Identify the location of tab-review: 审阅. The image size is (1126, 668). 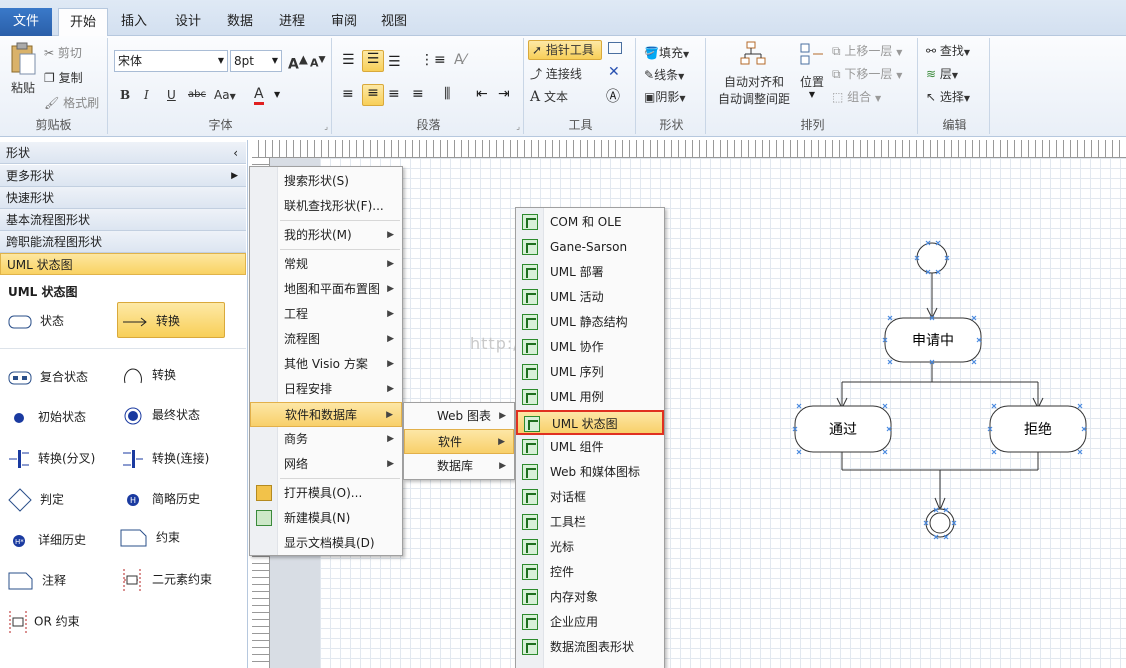
(344, 22).